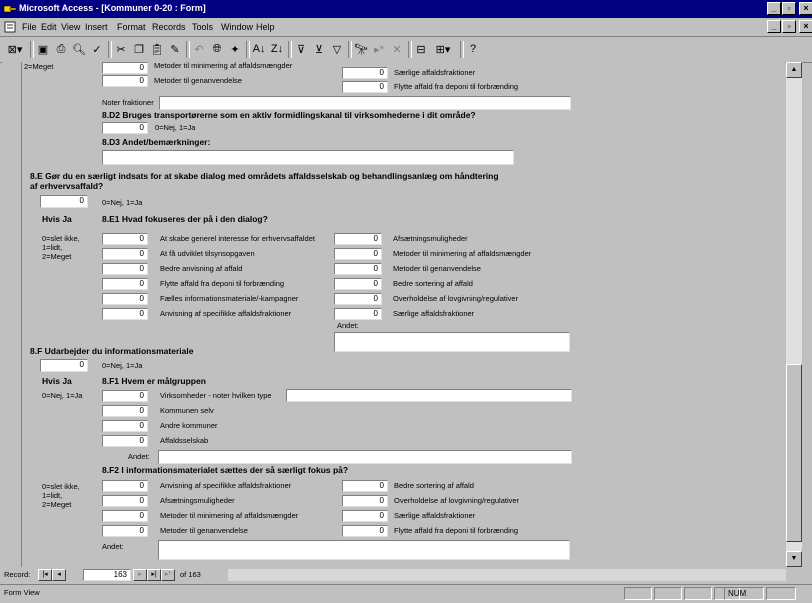 The height and width of the screenshot is (603, 812). What do you see at coordinates (198, 80) in the screenshot?
I see `top-left-label-2: Metoder til genanvendelse` at bounding box center [198, 80].